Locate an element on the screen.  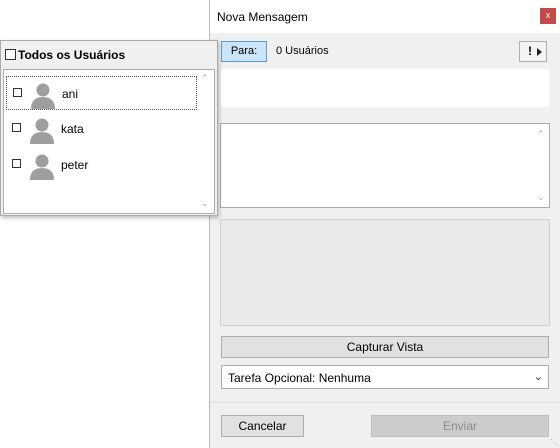
send-button: Enviar is located at coordinates (460, 426).